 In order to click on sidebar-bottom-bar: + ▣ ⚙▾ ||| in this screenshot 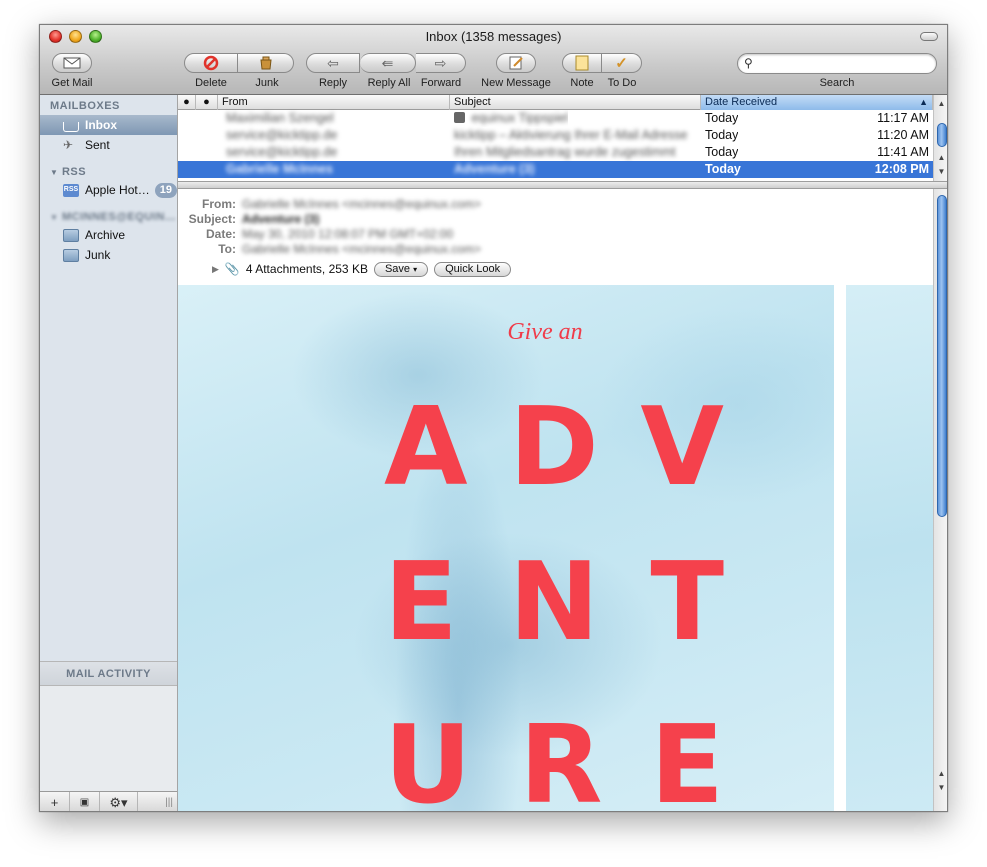, I will do `click(108, 801)`.